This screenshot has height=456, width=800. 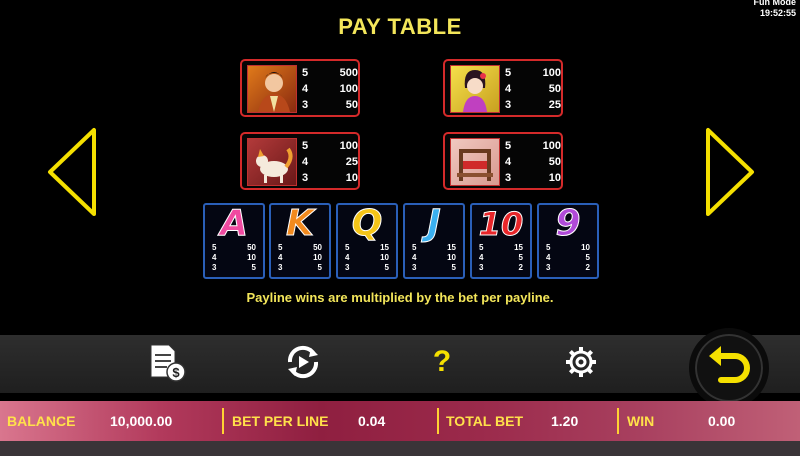 I want to click on autoplay-button, so click(x=303, y=362).